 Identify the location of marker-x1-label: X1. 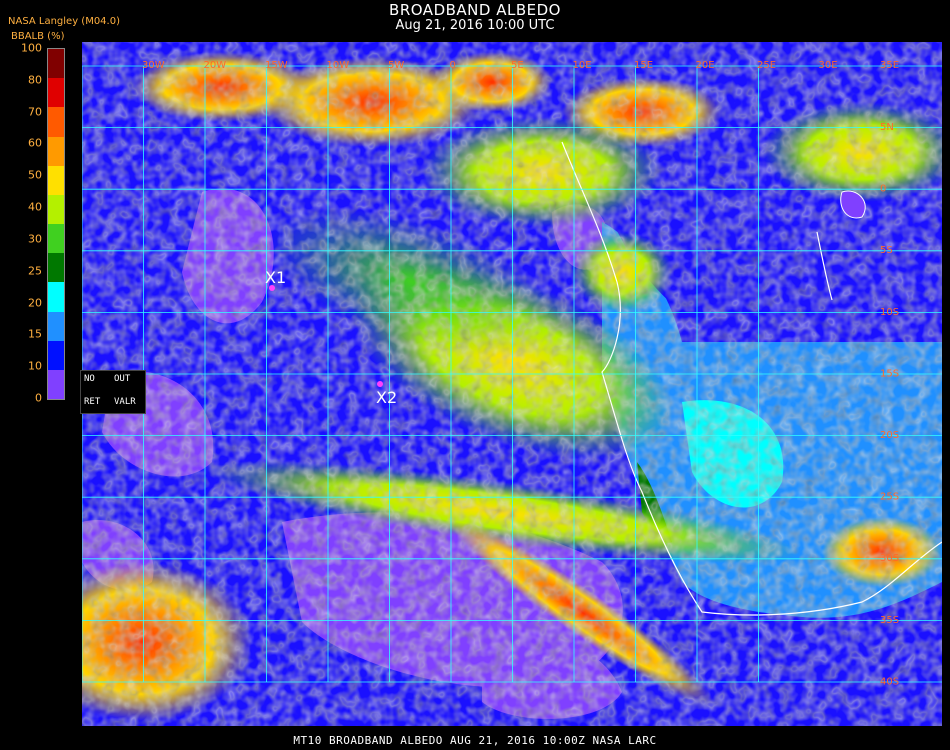
(275, 277).